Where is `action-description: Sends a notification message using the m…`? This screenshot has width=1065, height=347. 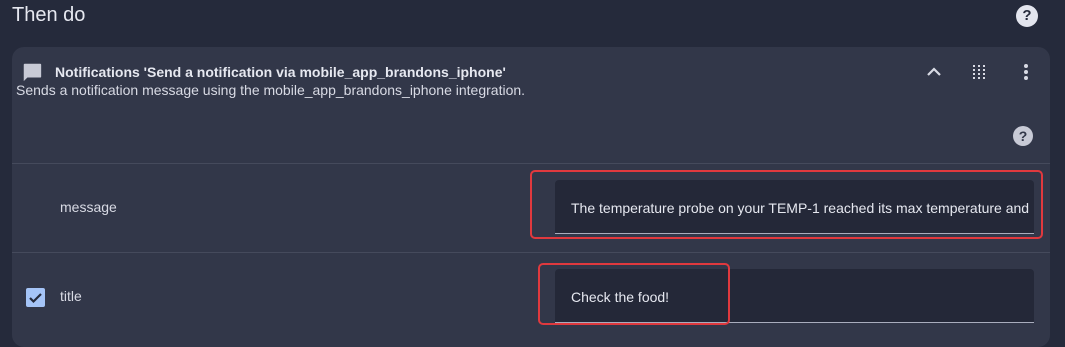 action-description: Sends a notification message using the m… is located at coordinates (271, 90).